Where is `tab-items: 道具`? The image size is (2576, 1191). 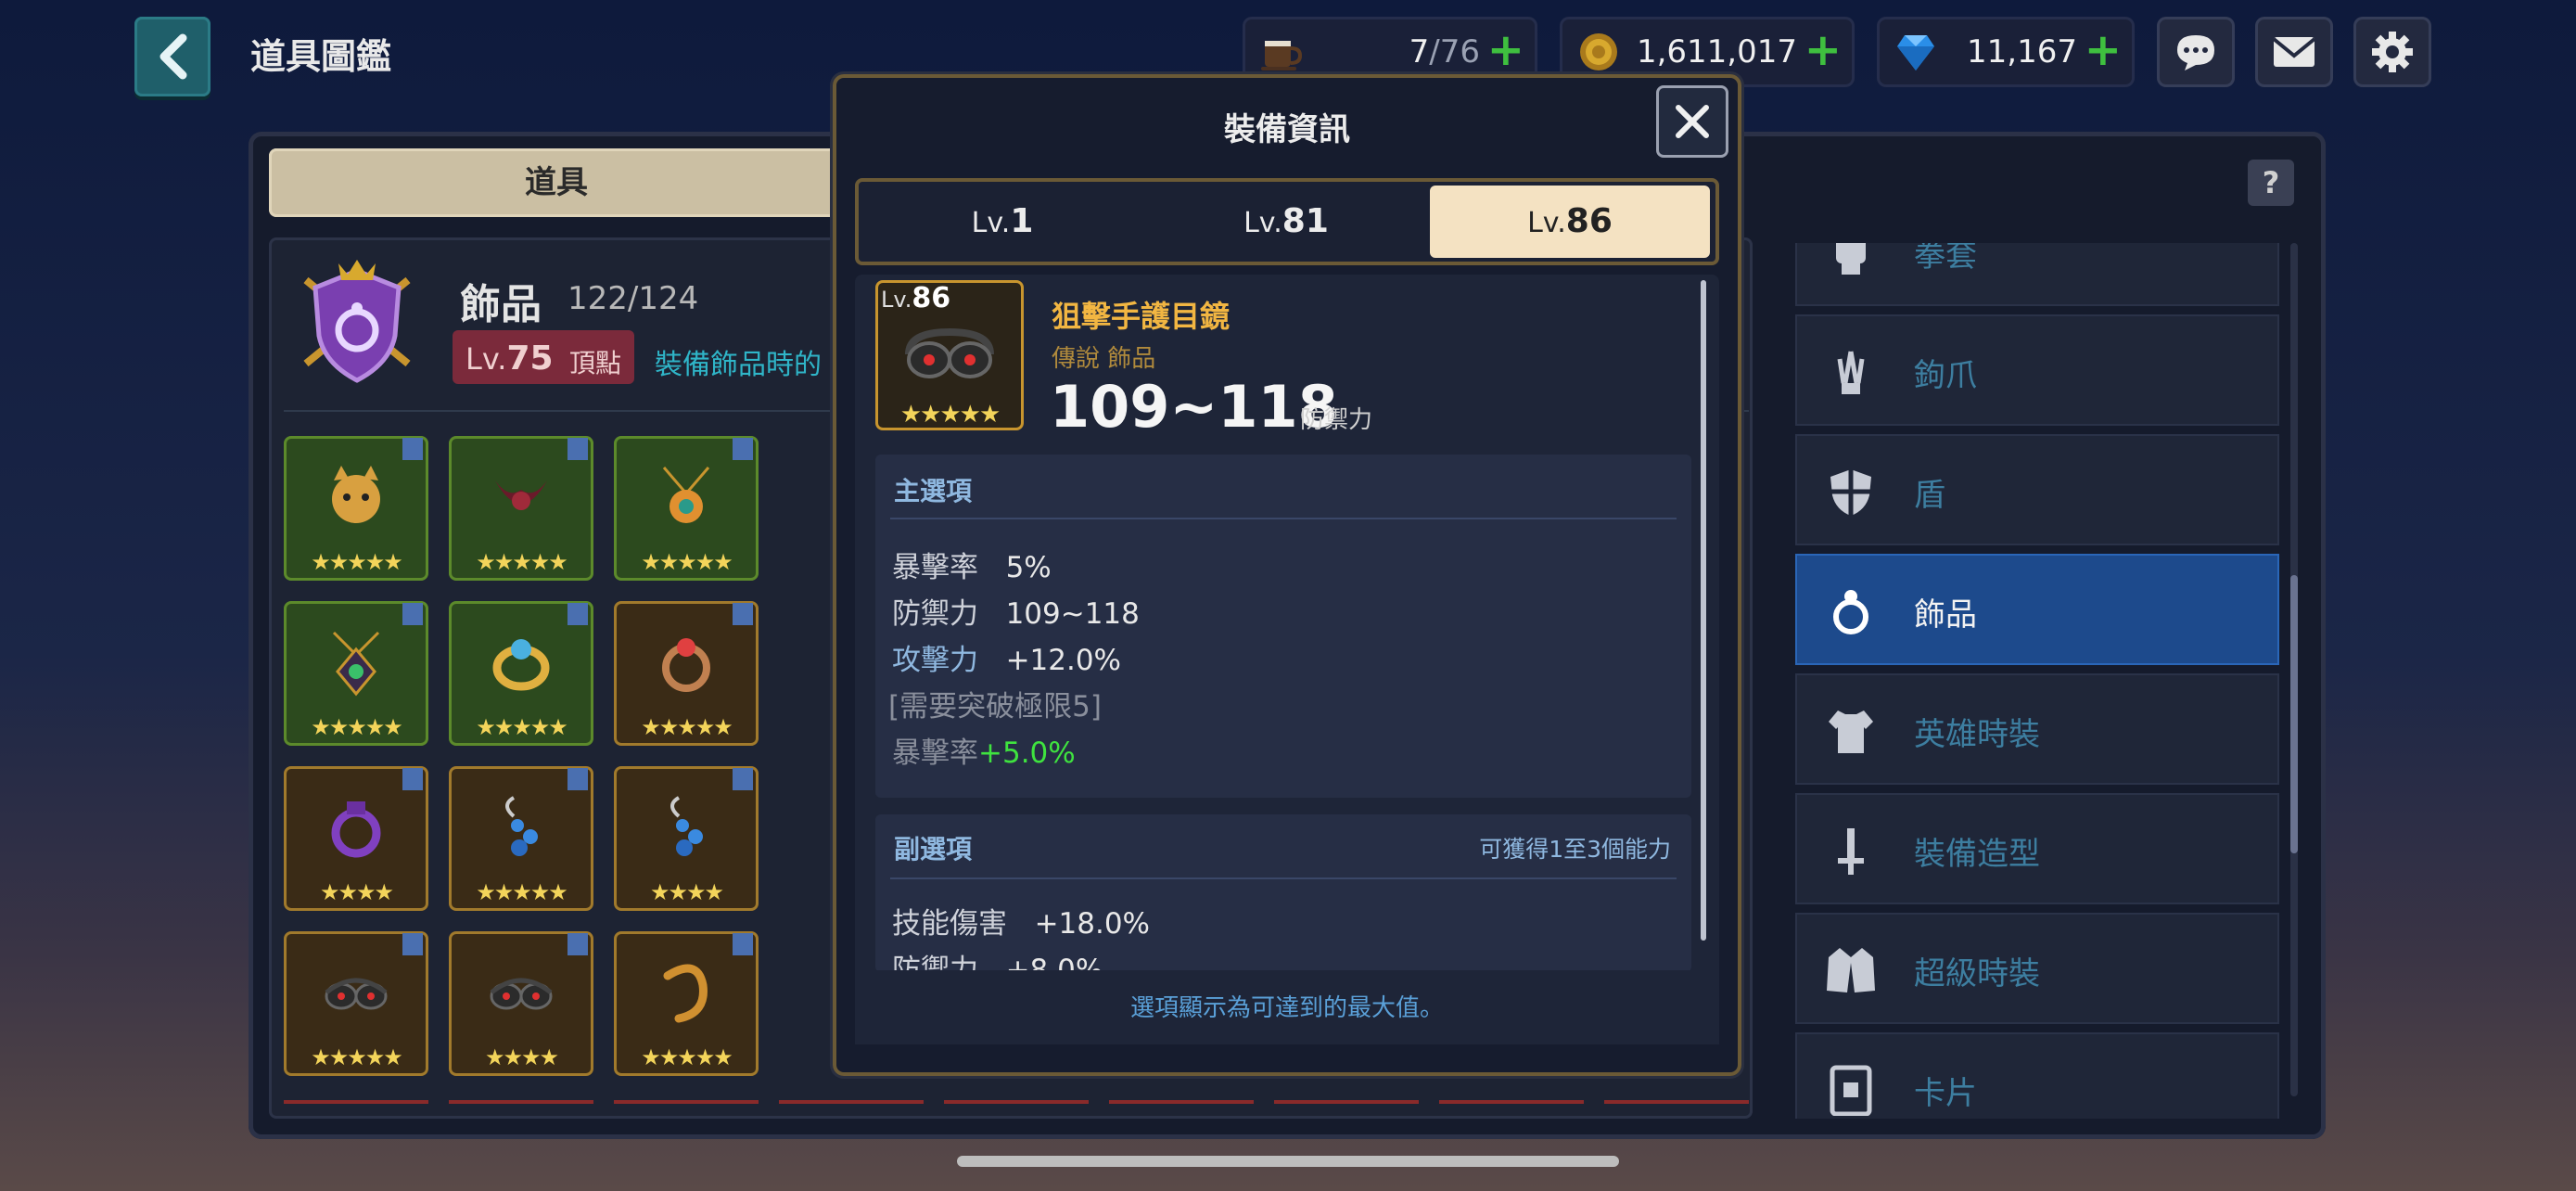 tab-items: 道具 is located at coordinates (556, 183).